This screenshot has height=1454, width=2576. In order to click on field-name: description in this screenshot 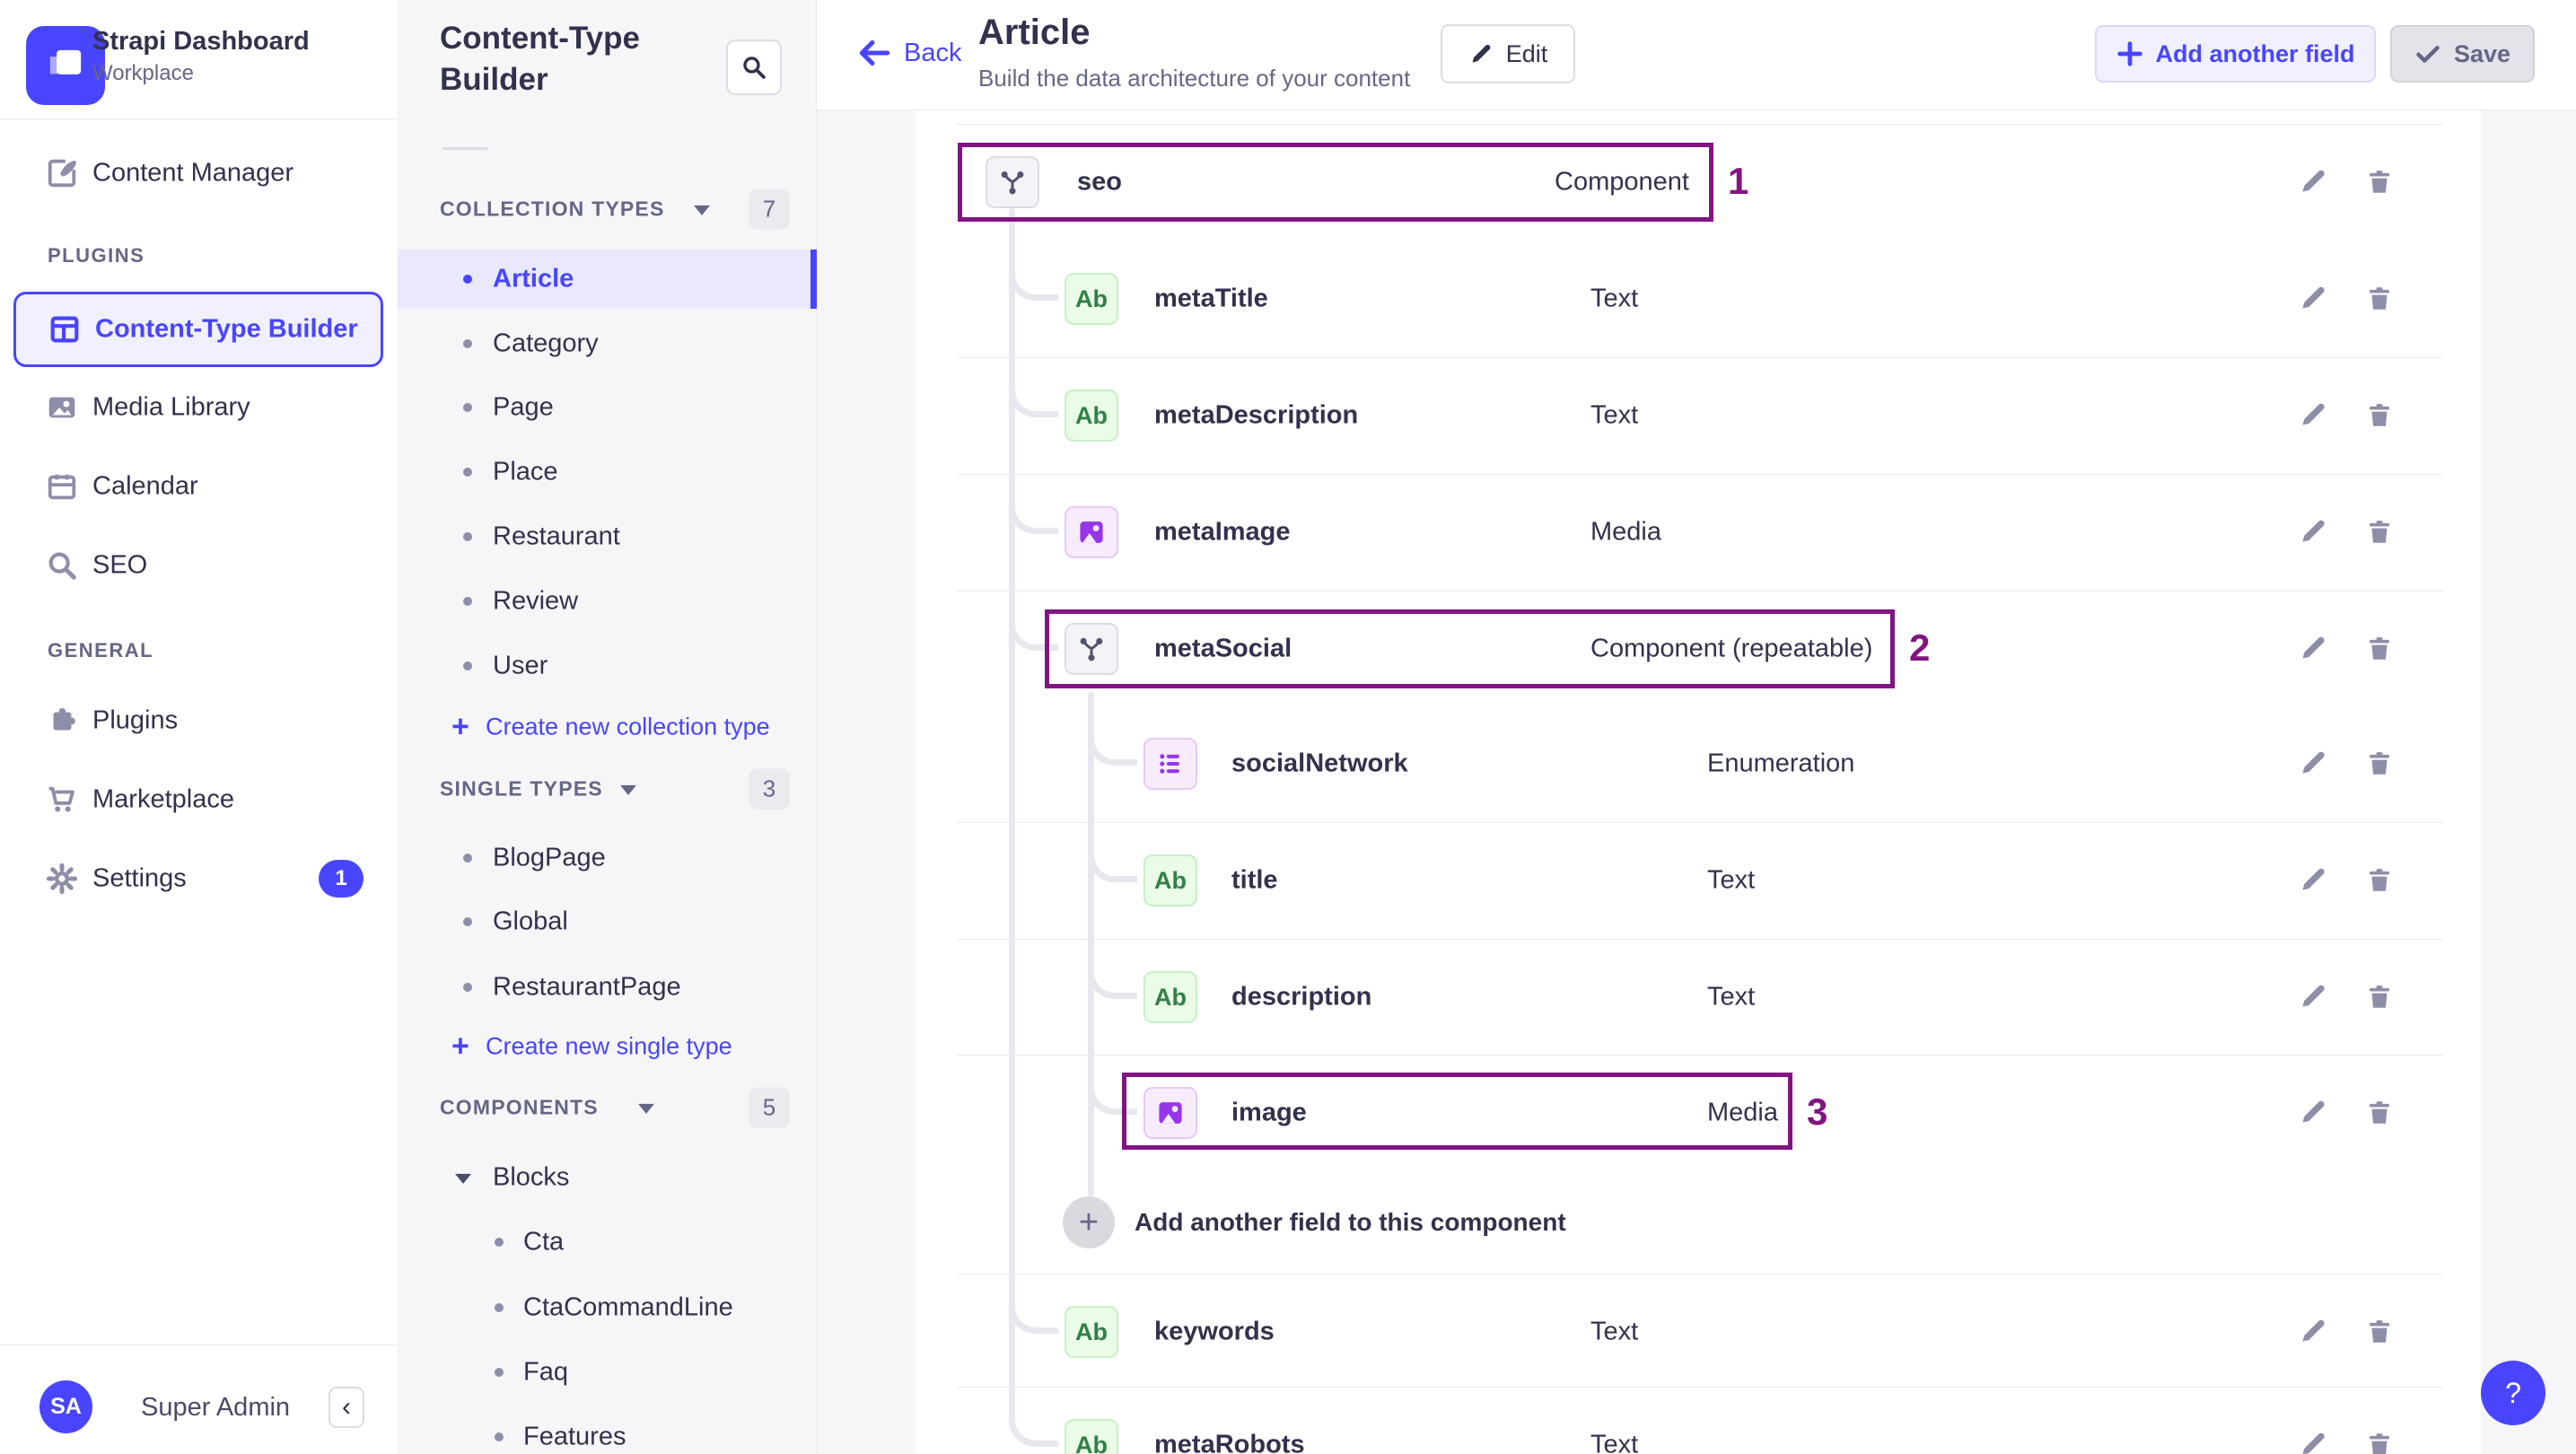, I will do `click(1301, 997)`.